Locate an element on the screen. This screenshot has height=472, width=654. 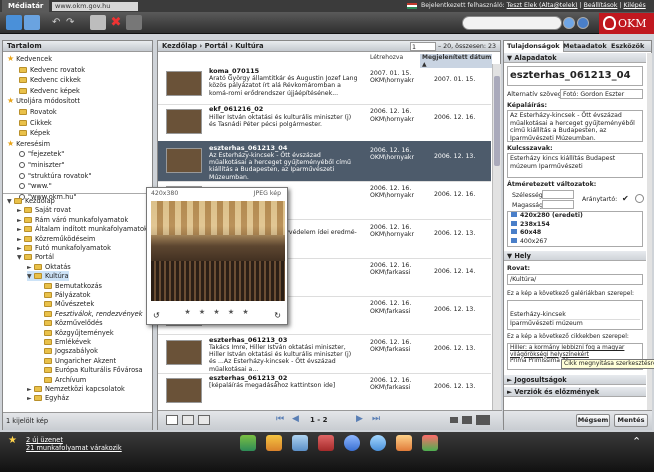
tree-item: "www." is located at coordinates (35, 186).